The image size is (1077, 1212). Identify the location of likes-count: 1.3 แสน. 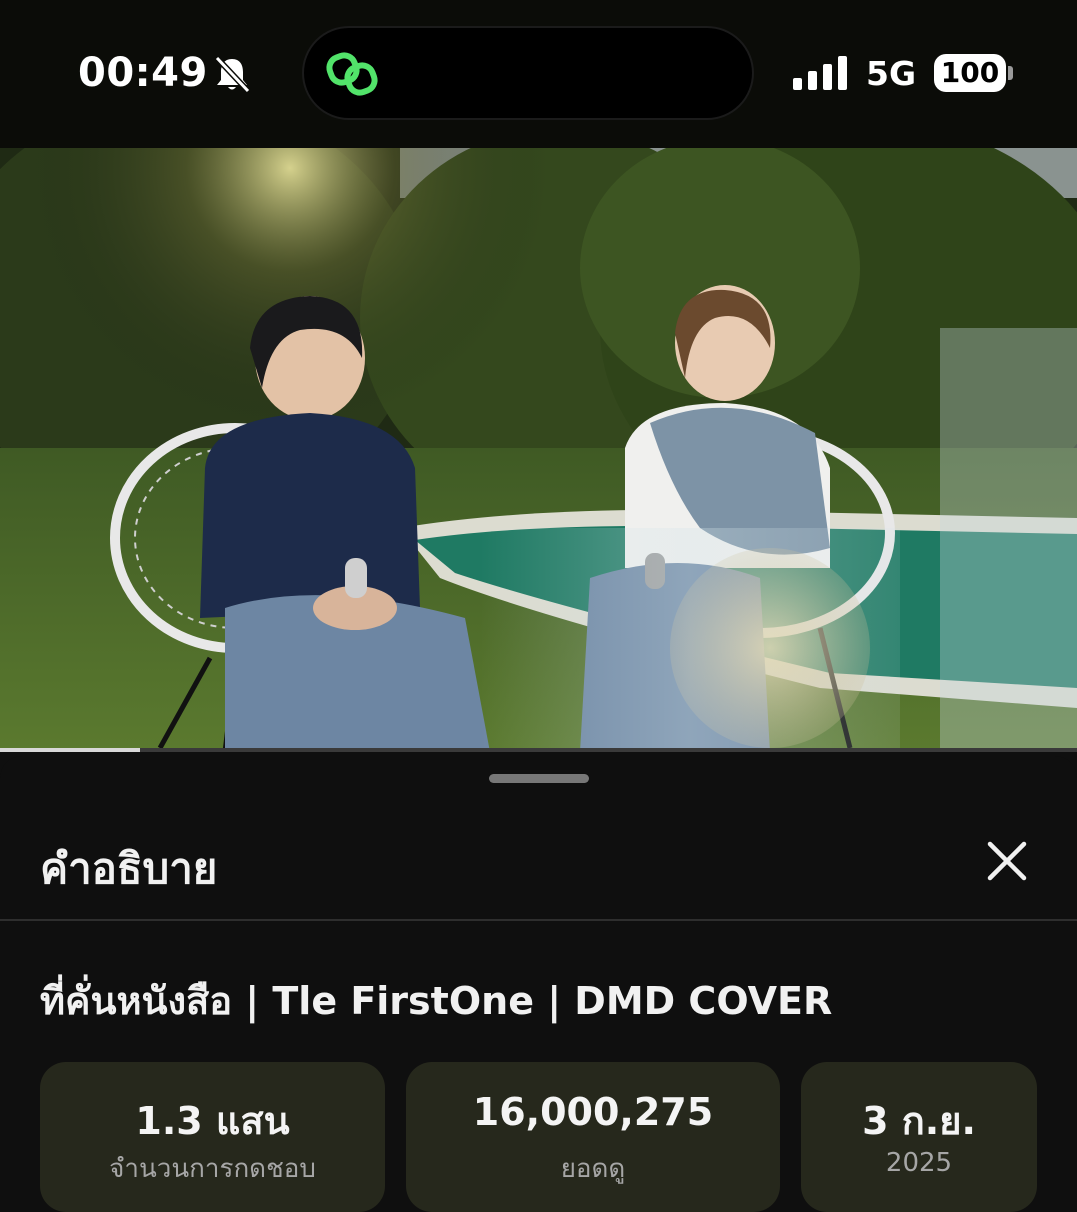
(212, 1121).